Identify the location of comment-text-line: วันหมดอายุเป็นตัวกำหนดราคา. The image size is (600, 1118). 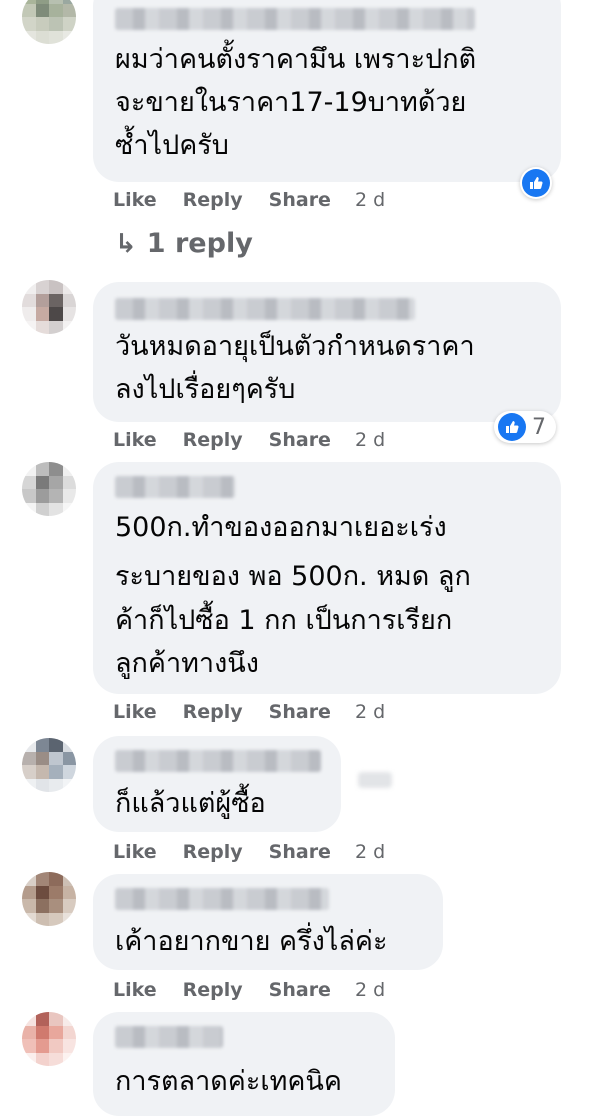
(295, 346).